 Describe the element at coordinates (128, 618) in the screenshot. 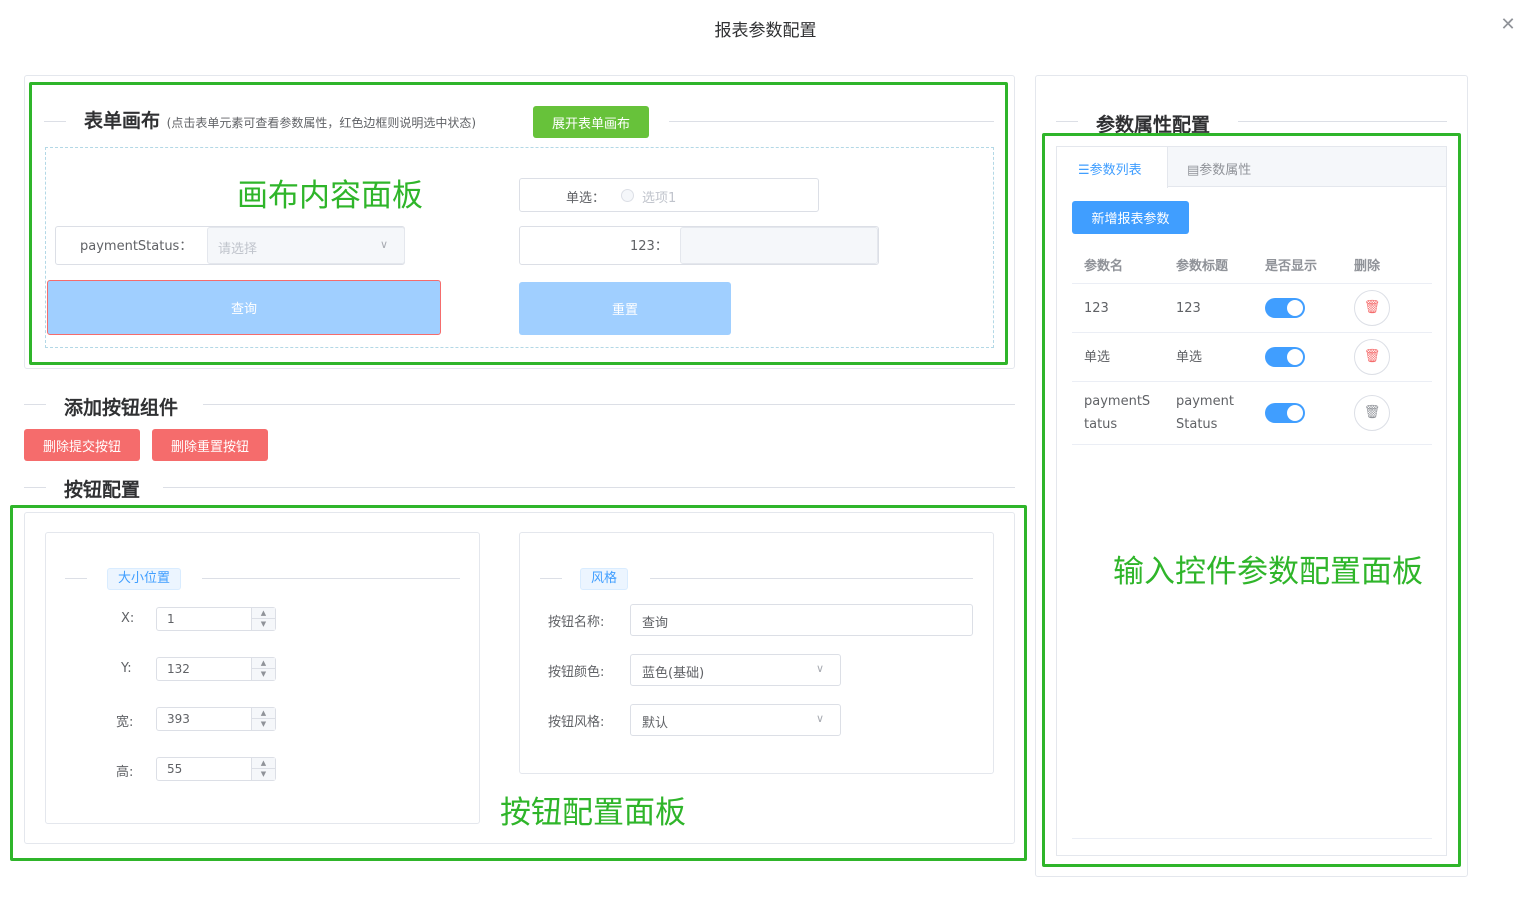

I see `x-label: X:` at that location.